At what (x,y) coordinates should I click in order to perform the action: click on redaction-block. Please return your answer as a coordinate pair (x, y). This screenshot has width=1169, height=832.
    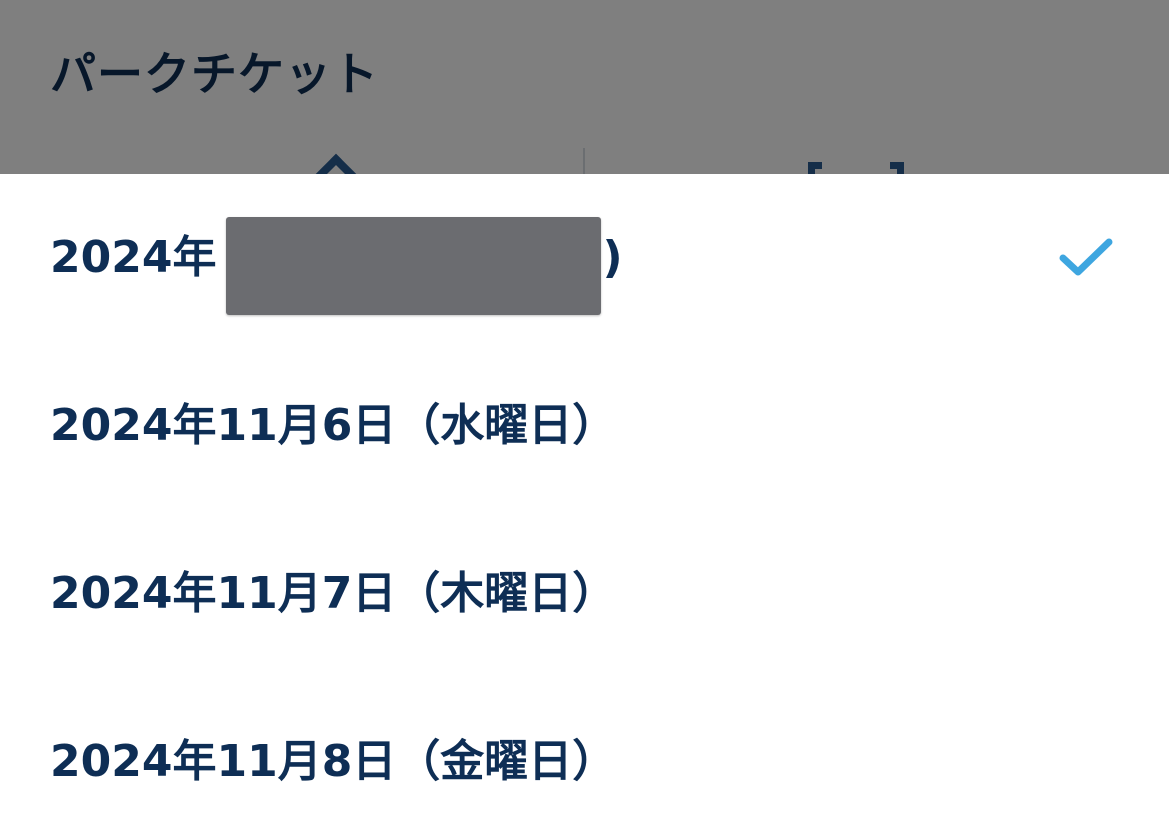
    Looking at the image, I should click on (413, 266).